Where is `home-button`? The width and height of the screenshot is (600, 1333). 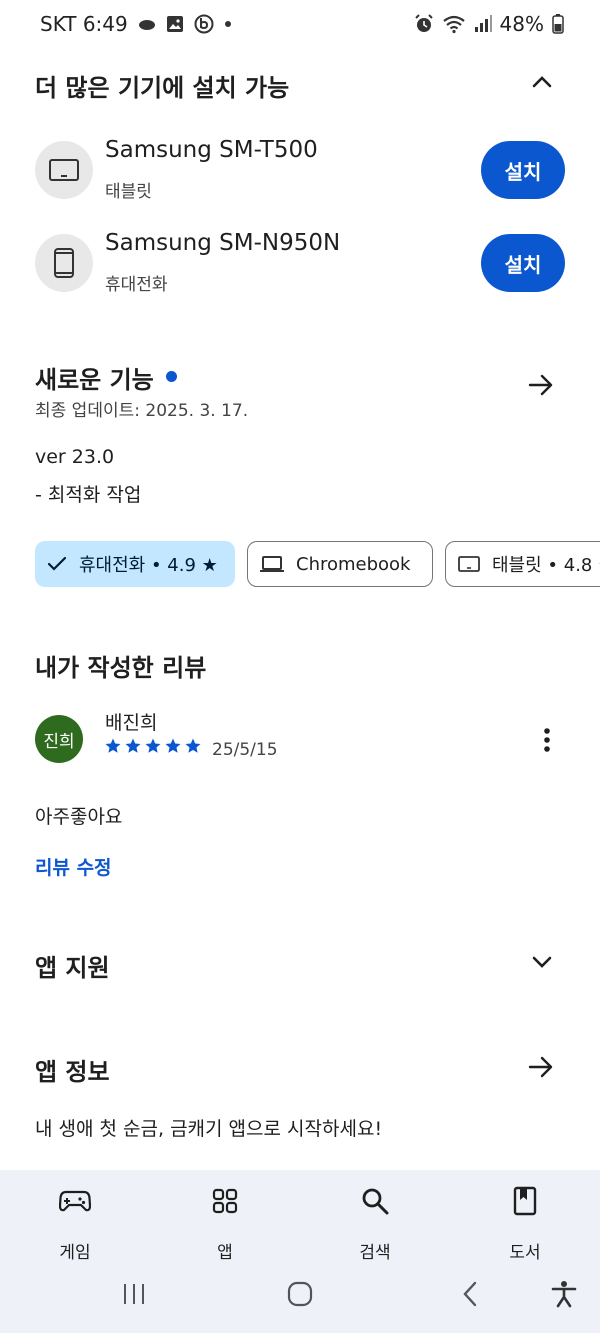
home-button is located at coordinates (300, 1294).